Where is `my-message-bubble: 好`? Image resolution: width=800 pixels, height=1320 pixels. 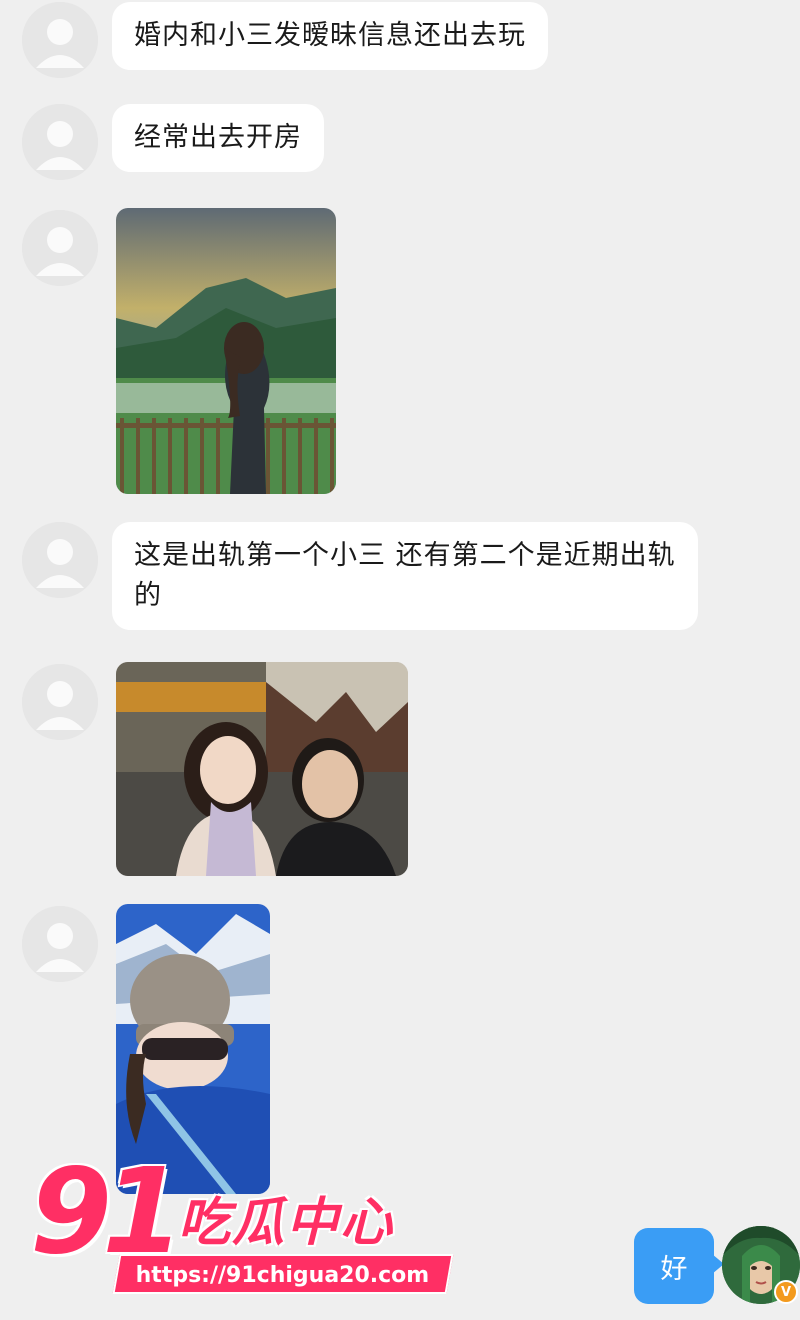 my-message-bubble: 好 is located at coordinates (679, 1266).